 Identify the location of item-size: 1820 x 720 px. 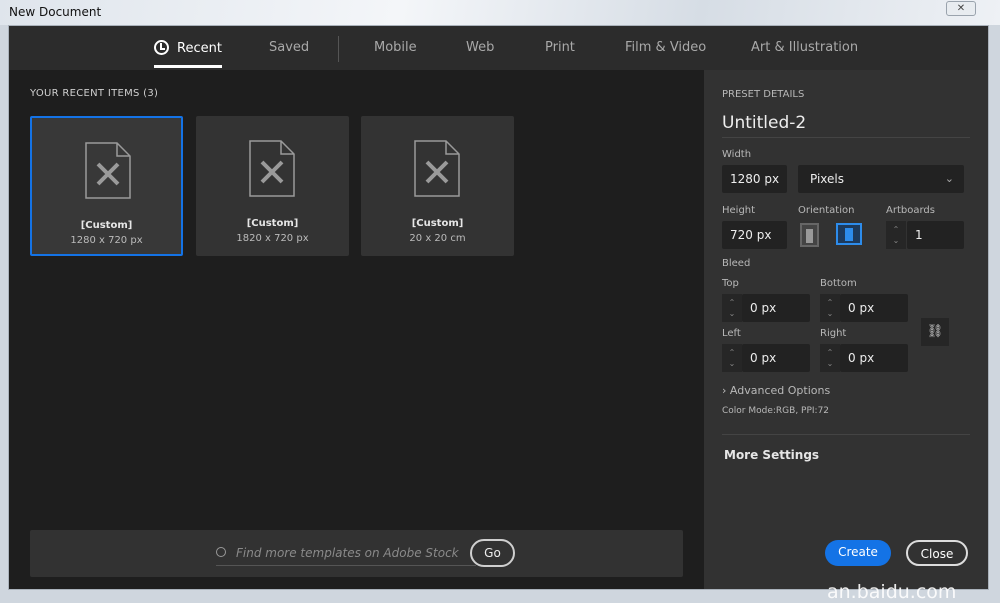
(272, 238).